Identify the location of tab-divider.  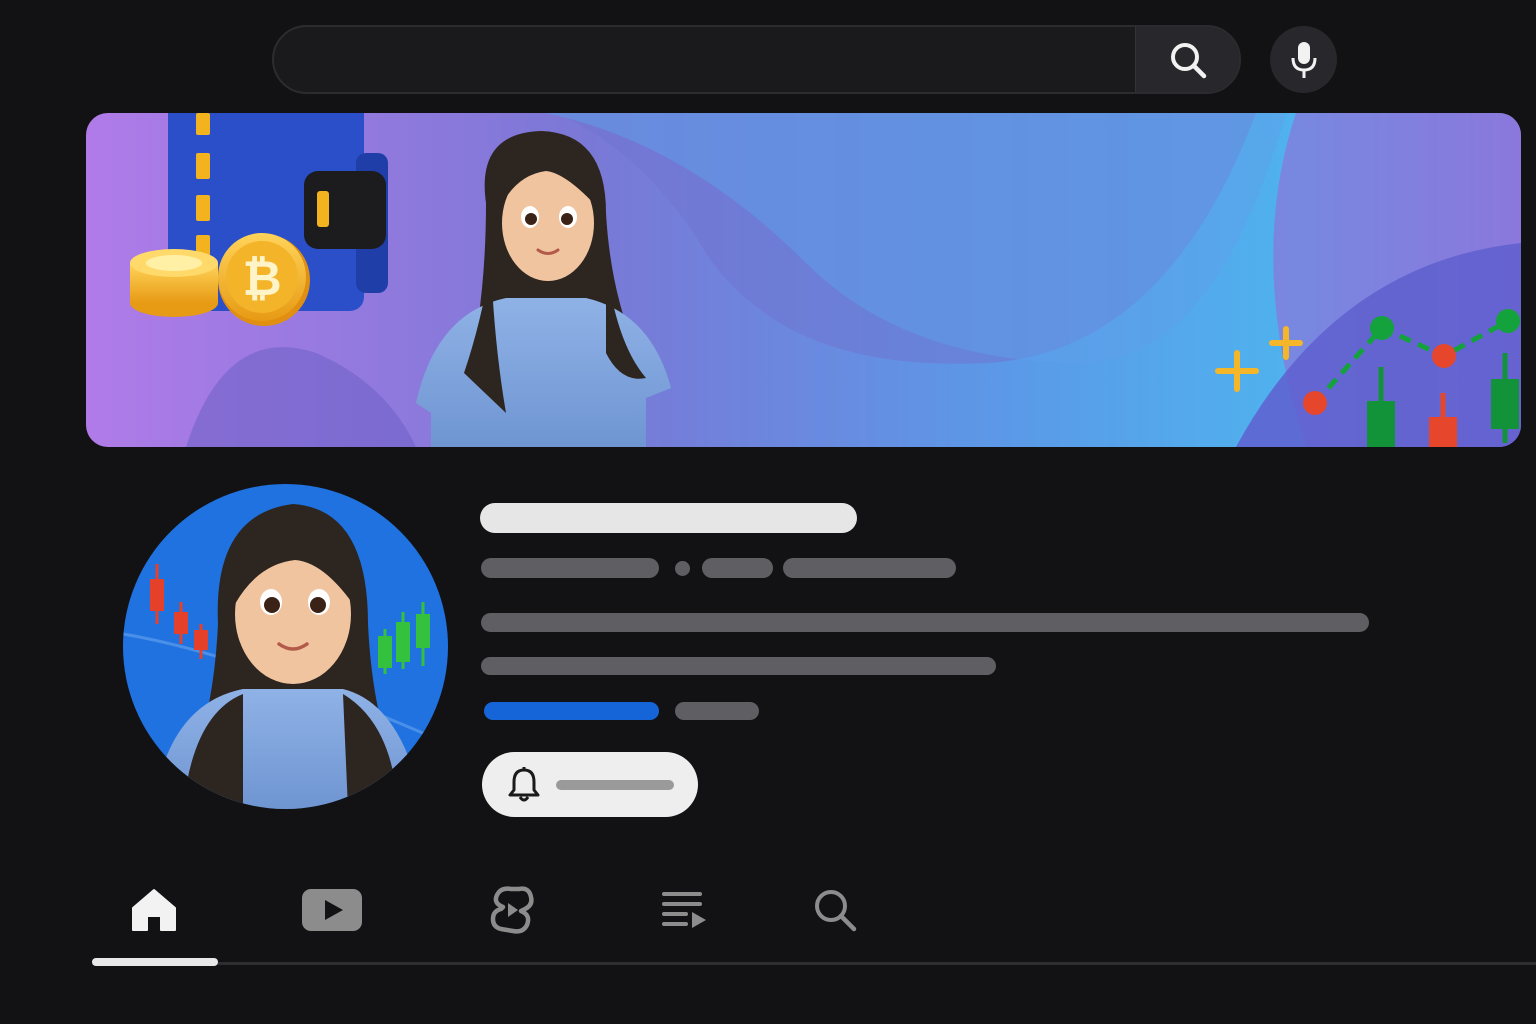
(814, 963).